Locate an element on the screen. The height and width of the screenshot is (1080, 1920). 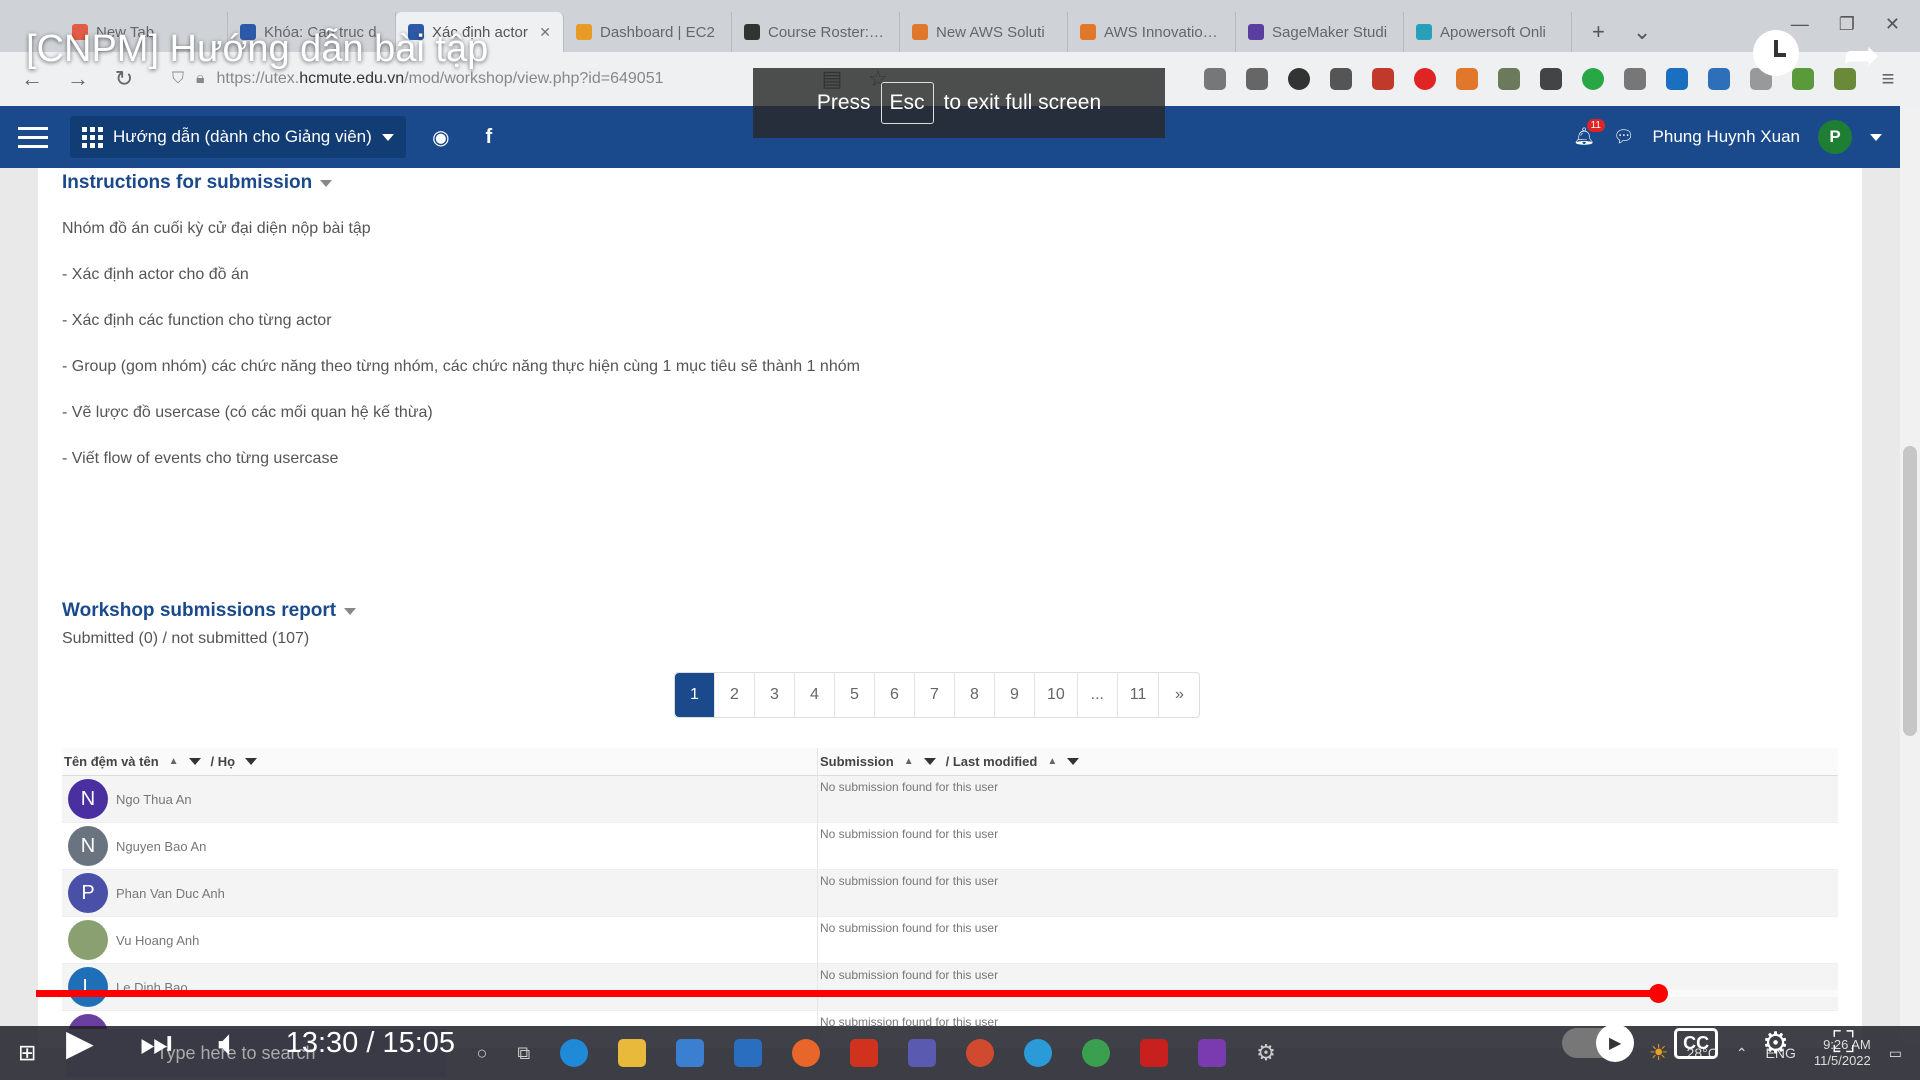
extension-cap-icon is located at coordinates (1677, 79).